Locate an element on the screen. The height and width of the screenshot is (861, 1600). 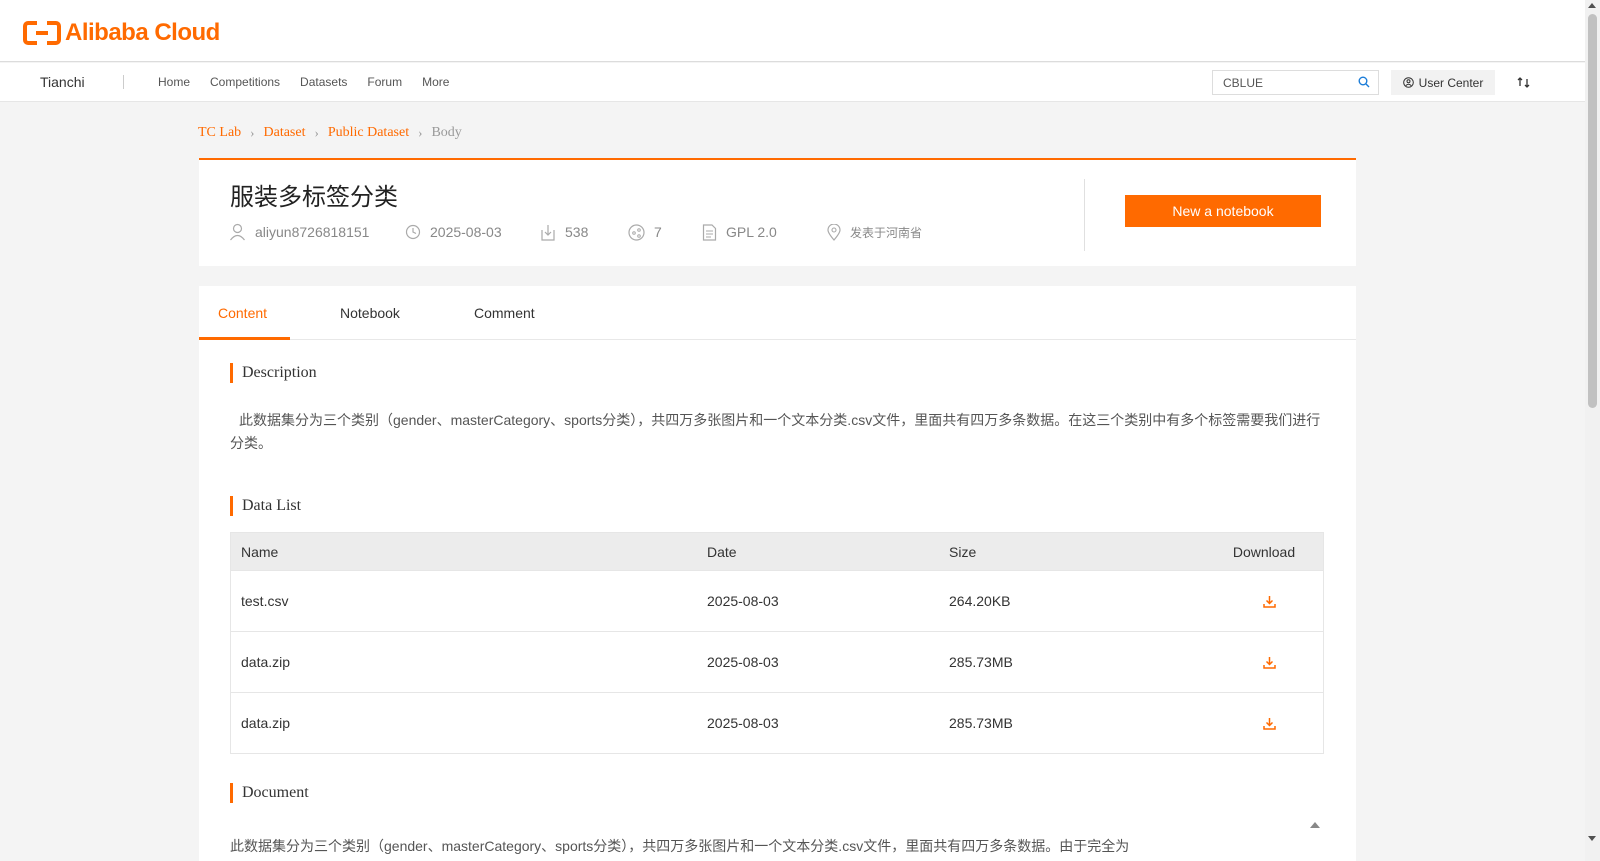
tab-comment: Comment is located at coordinates (504, 313).